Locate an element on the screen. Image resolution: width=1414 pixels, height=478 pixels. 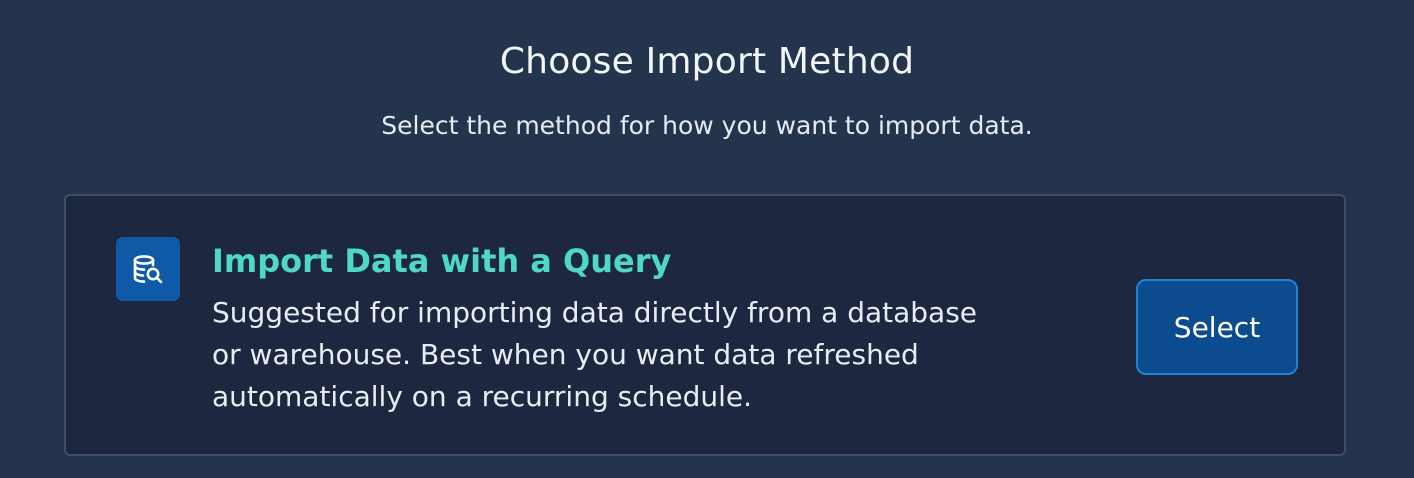
select-button: Select is located at coordinates (1217, 327).